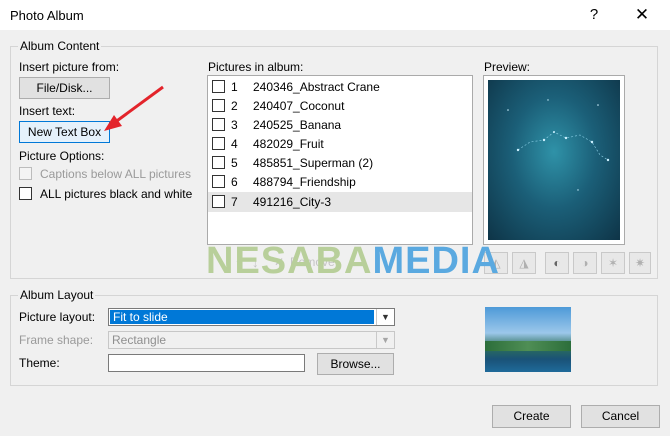 This screenshot has height=436, width=670. What do you see at coordinates (340, 202) in the screenshot?
I see `list-item-selected: 7 491216_City-3` at bounding box center [340, 202].